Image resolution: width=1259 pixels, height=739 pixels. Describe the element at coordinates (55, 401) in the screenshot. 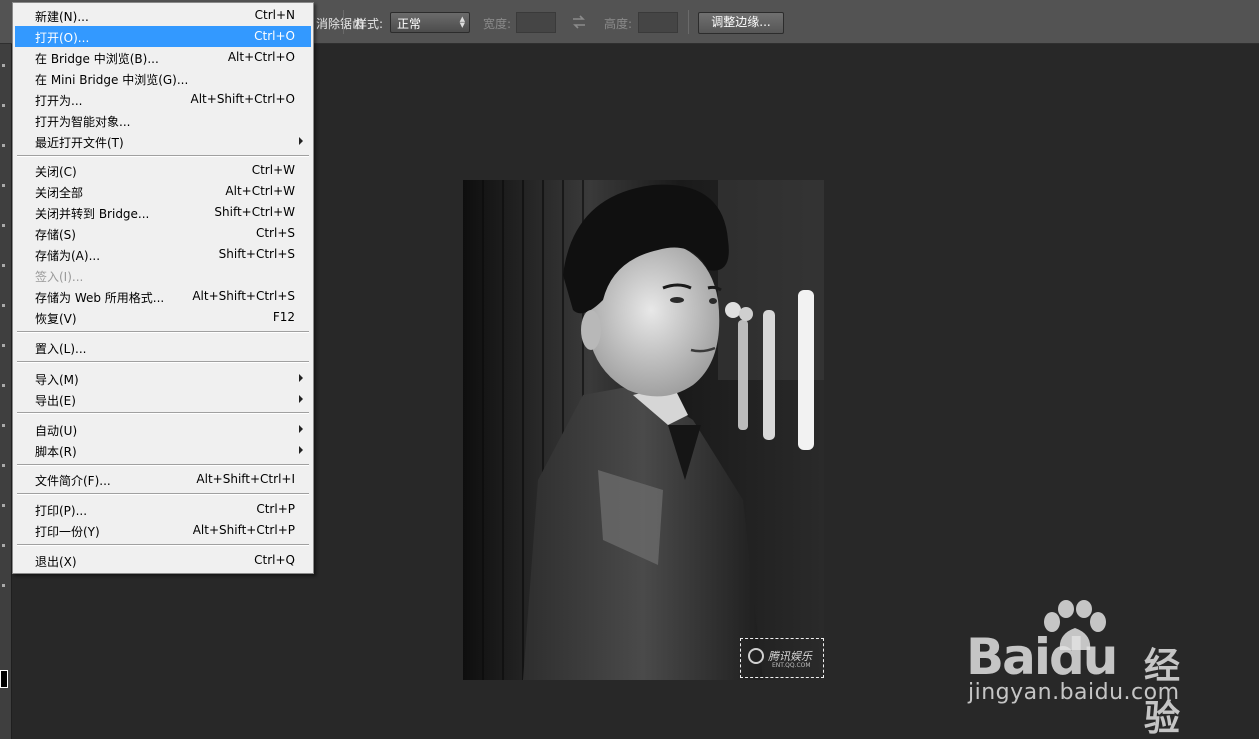

I see `menu-item-label: 导出(E)` at that location.